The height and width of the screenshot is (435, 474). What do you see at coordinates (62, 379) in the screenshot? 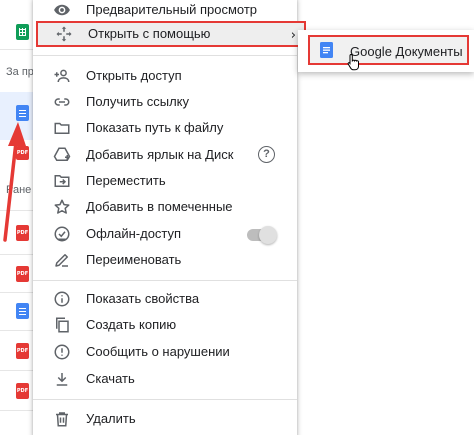
I see `download-icon` at bounding box center [62, 379].